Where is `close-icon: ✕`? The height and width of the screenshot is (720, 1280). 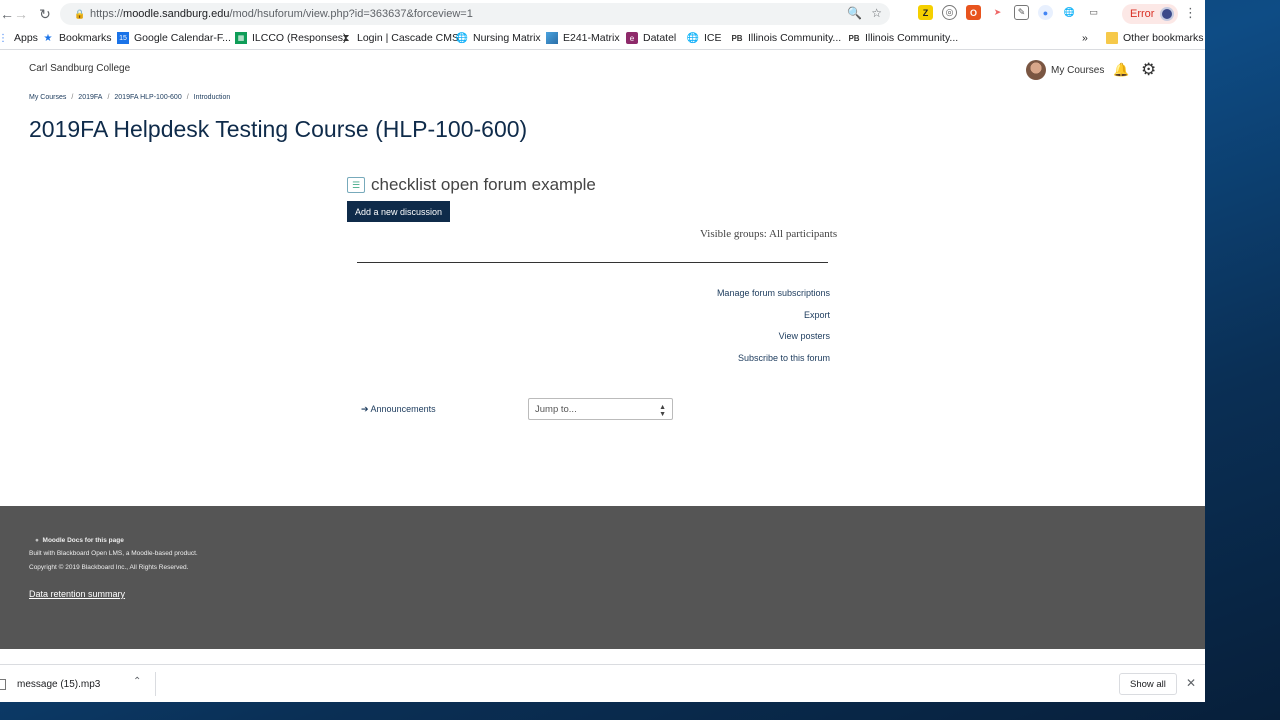 close-icon: ✕ is located at coordinates (1191, 683).